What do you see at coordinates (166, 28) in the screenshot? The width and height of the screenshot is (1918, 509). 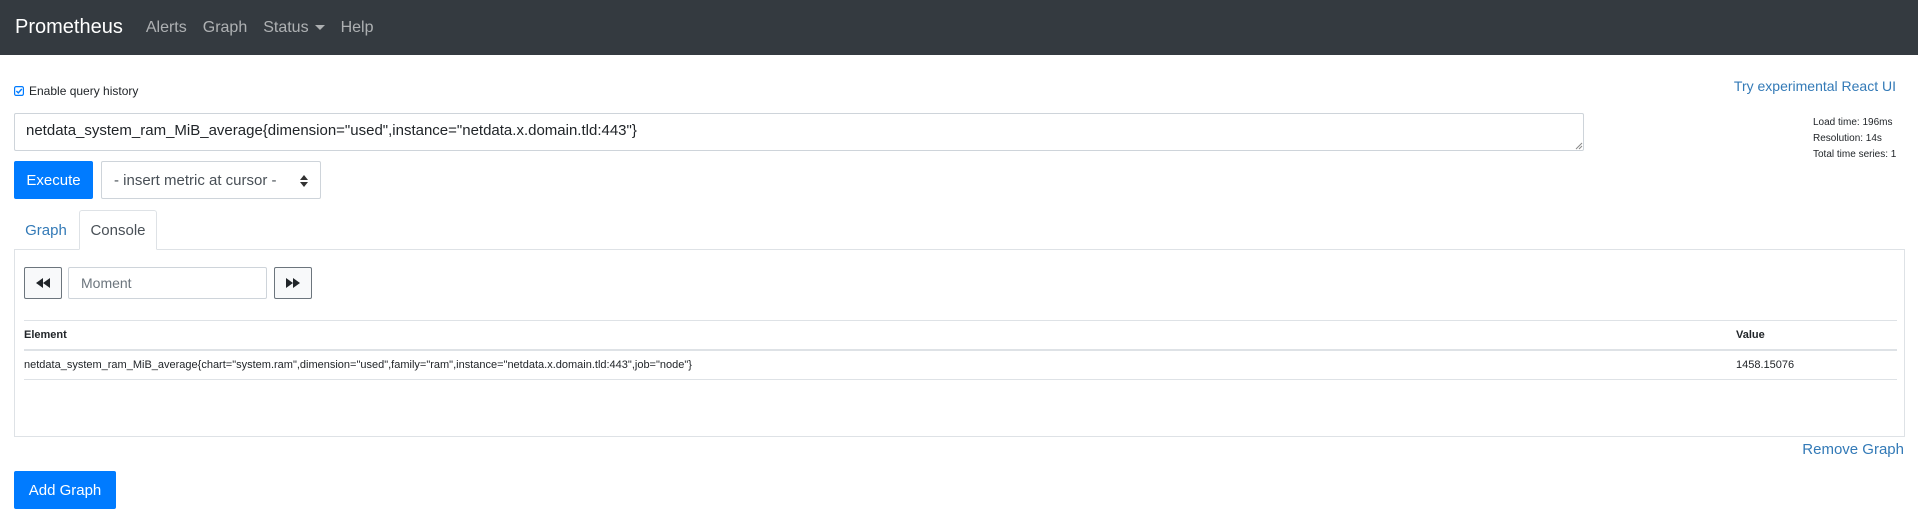 I see `nav-alerts: Alerts` at bounding box center [166, 28].